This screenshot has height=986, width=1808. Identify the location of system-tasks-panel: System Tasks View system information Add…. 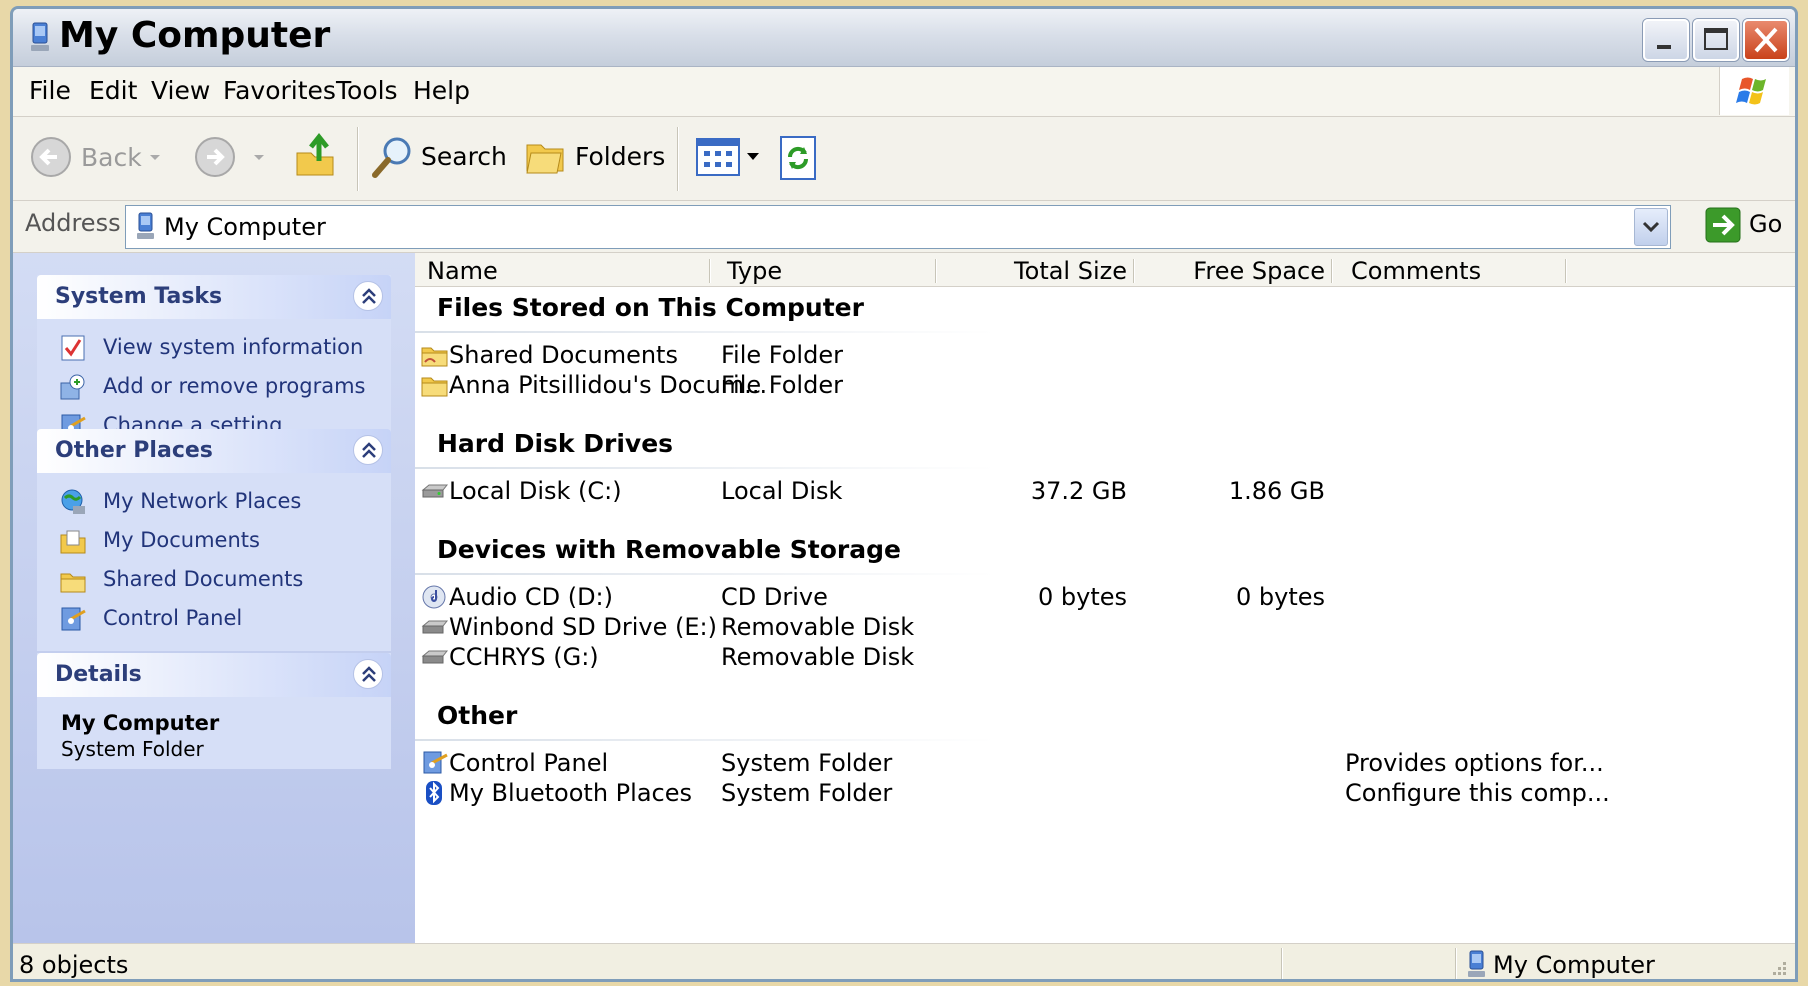
(214, 366).